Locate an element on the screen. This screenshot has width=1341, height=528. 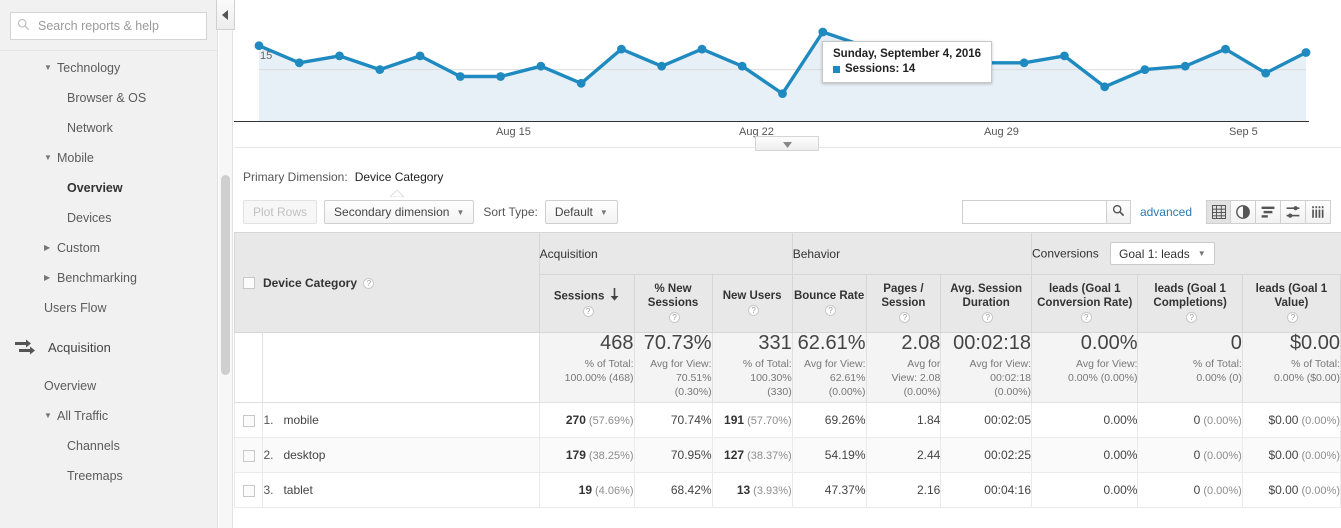
group-header-label: Acquisition is located at coordinates (568, 253).